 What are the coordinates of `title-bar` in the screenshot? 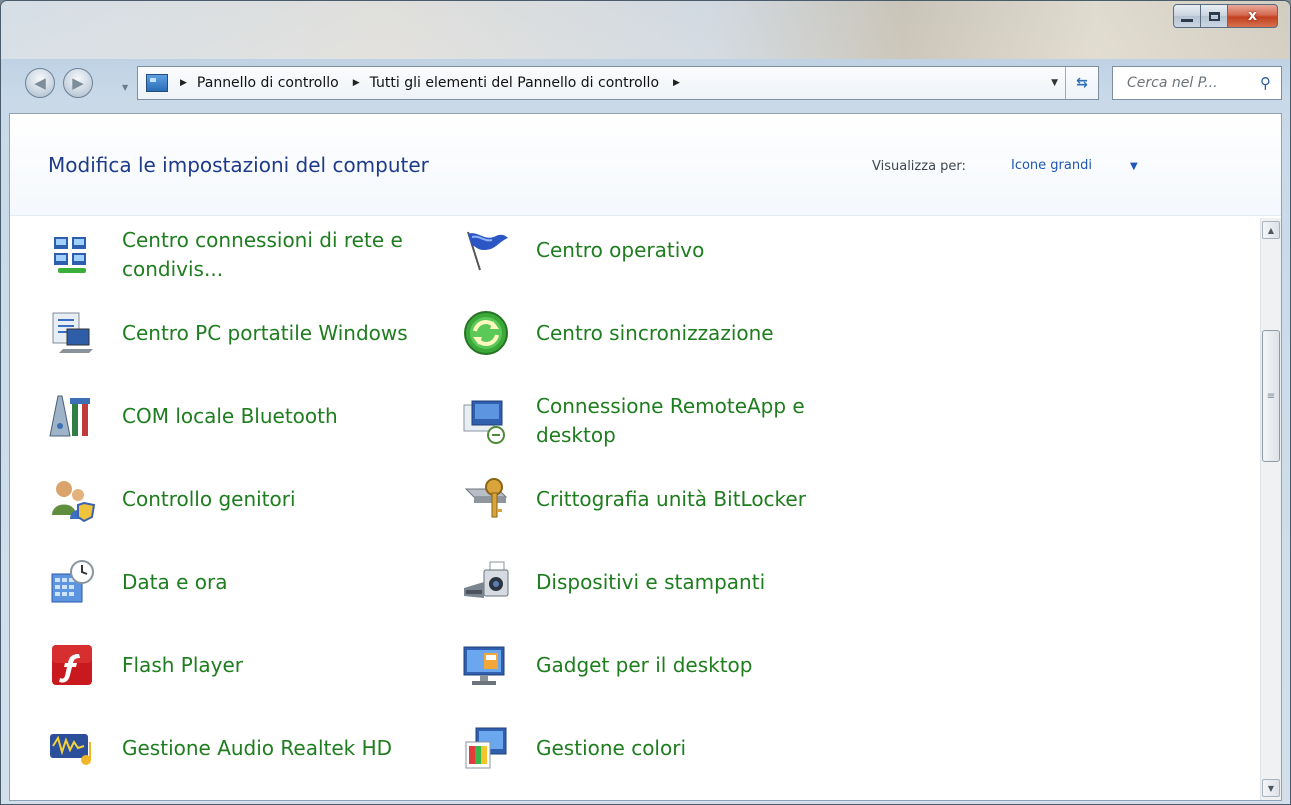 It's located at (645, 30).